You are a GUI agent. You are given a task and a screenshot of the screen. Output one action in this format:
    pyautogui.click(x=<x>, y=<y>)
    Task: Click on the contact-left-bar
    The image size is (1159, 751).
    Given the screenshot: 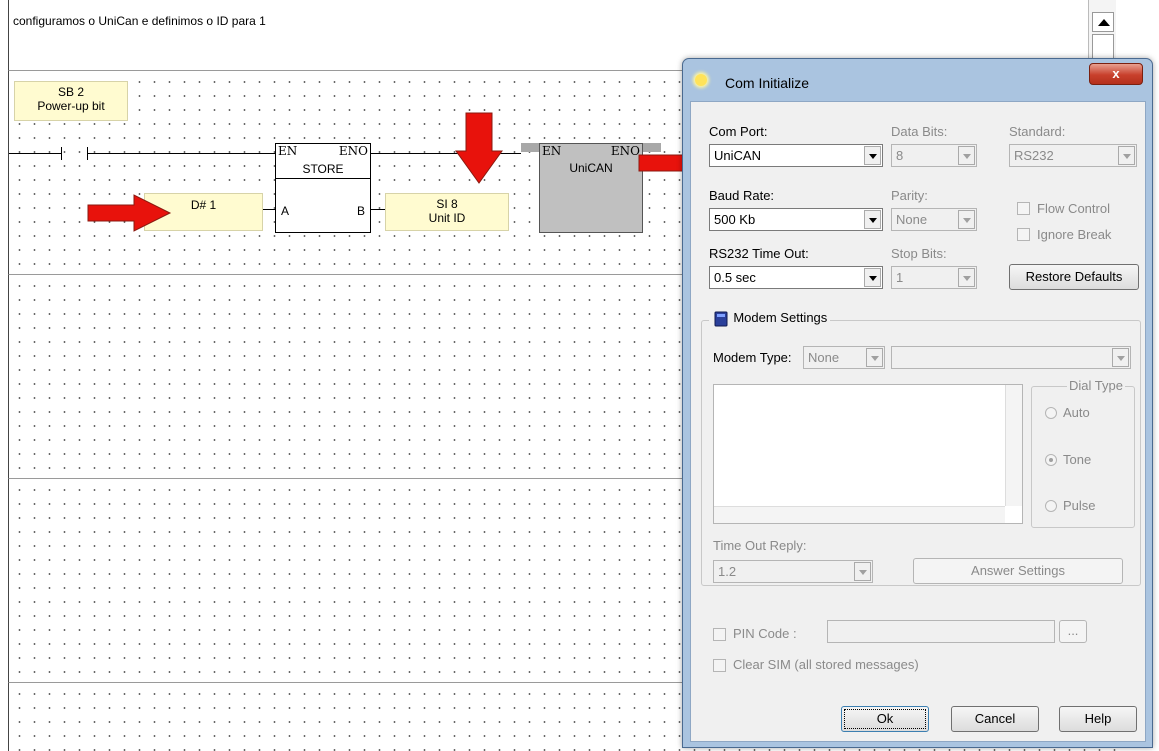 What is the action you would take?
    pyautogui.click(x=61, y=153)
    